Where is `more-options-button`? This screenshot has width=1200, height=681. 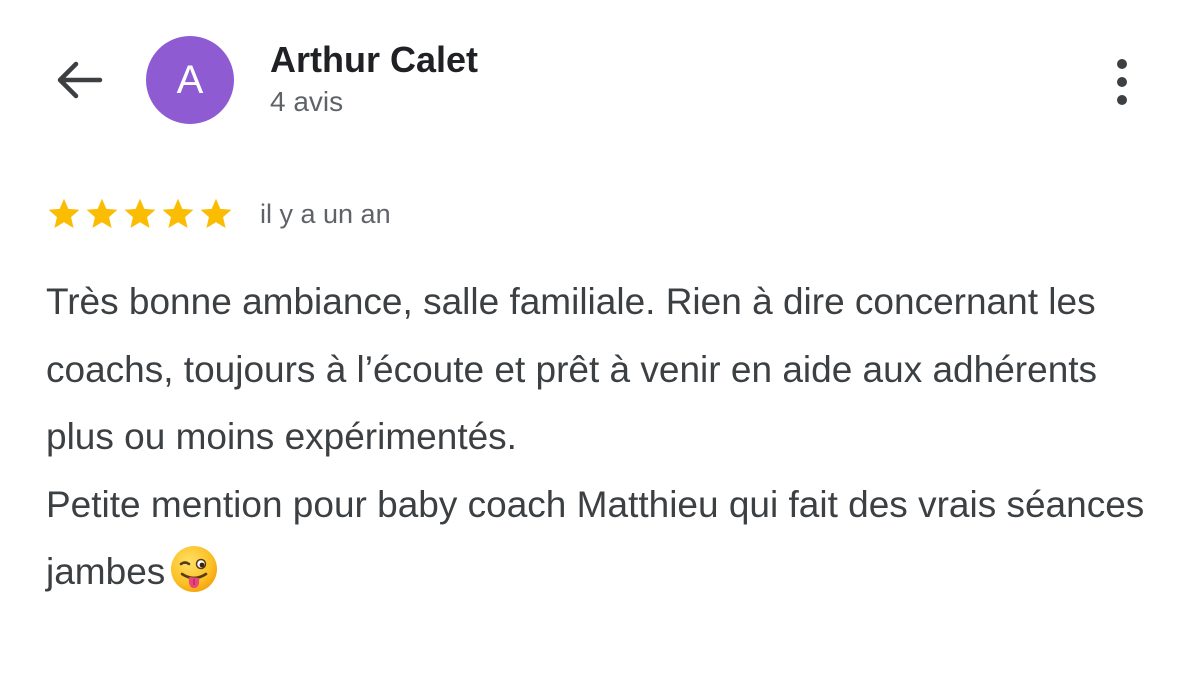 more-options-button is located at coordinates (1122, 82).